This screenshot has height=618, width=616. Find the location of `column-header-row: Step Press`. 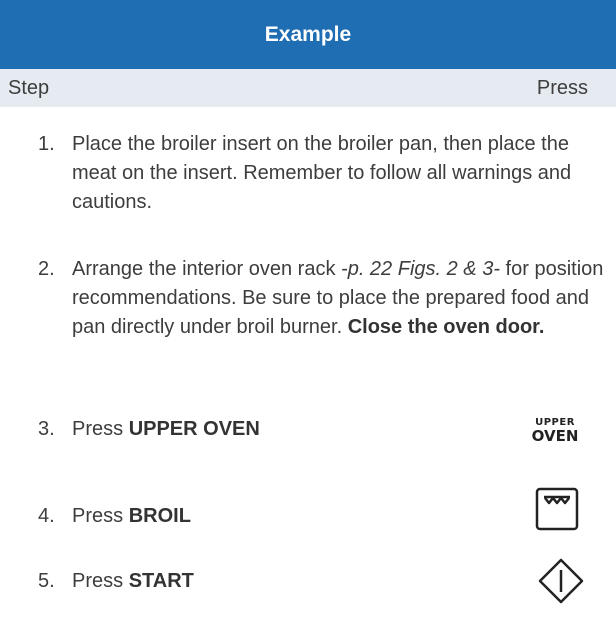

column-header-row: Step Press is located at coordinates (308, 88).